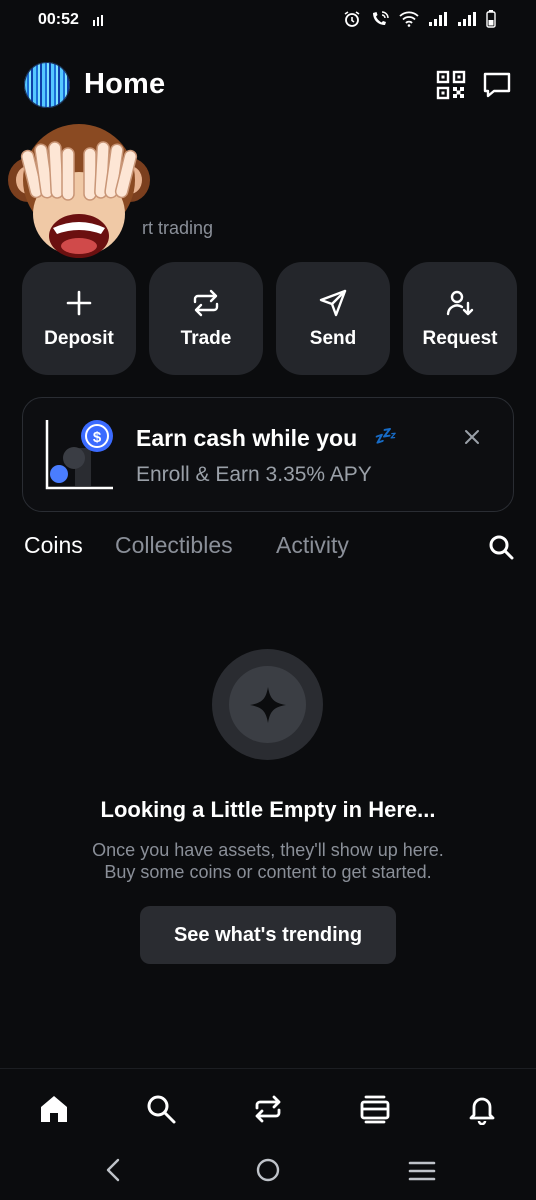 The height and width of the screenshot is (1200, 536). I want to click on empty-state-illustration, so click(267, 704).